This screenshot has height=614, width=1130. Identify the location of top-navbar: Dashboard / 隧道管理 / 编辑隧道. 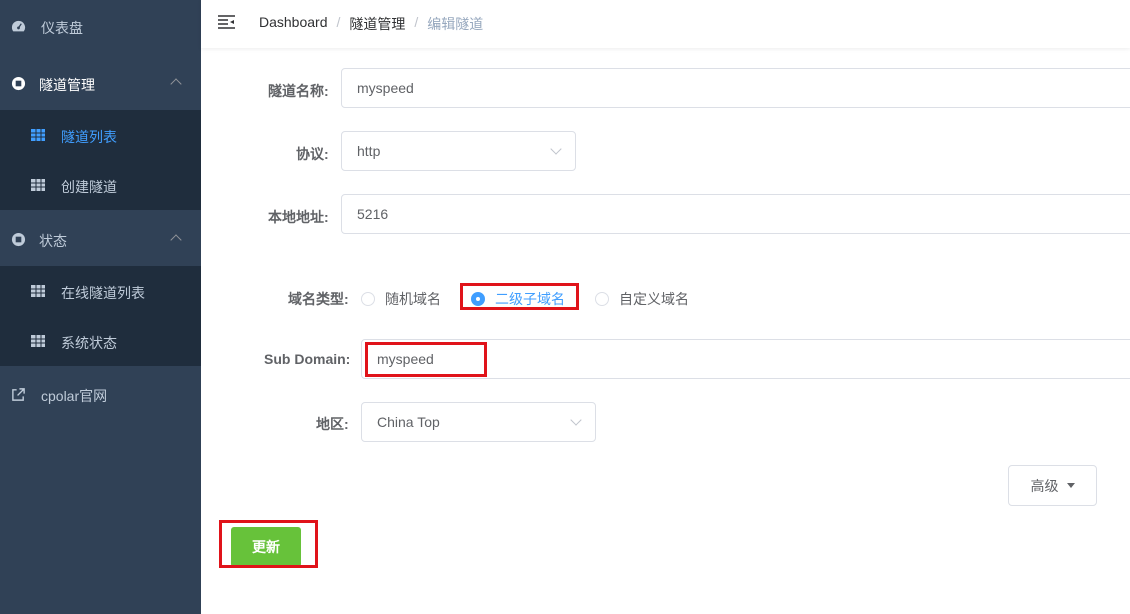
(665, 24).